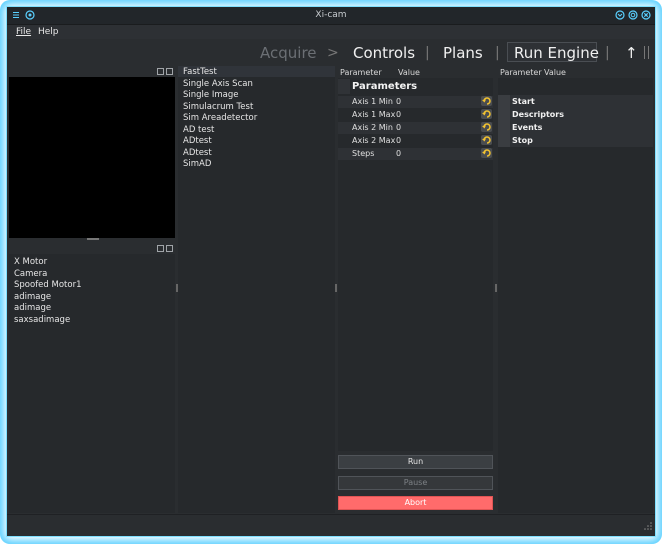  What do you see at coordinates (23, 32) in the screenshot?
I see `menu-file: File` at bounding box center [23, 32].